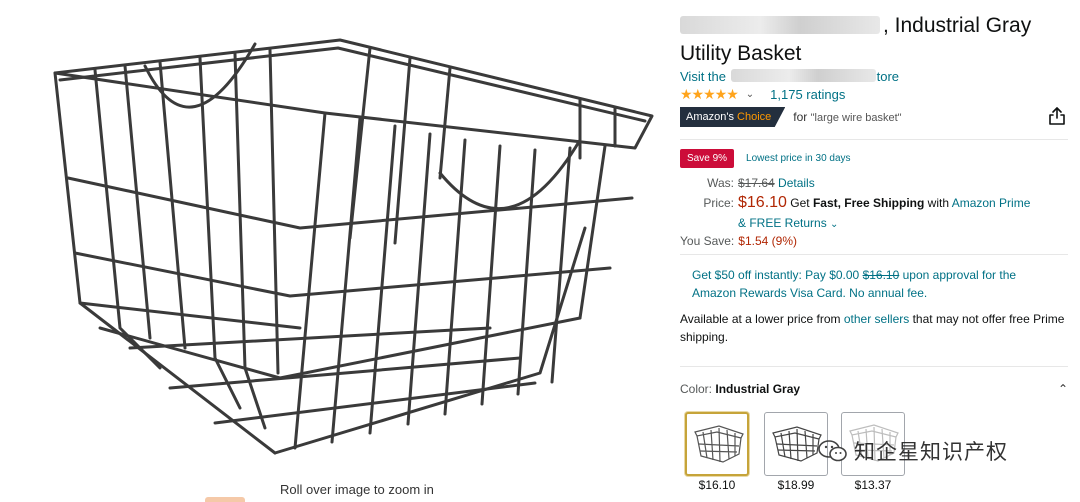  What do you see at coordinates (710, 117) in the screenshot?
I see `badge-amazons: Amazon's` at bounding box center [710, 117].